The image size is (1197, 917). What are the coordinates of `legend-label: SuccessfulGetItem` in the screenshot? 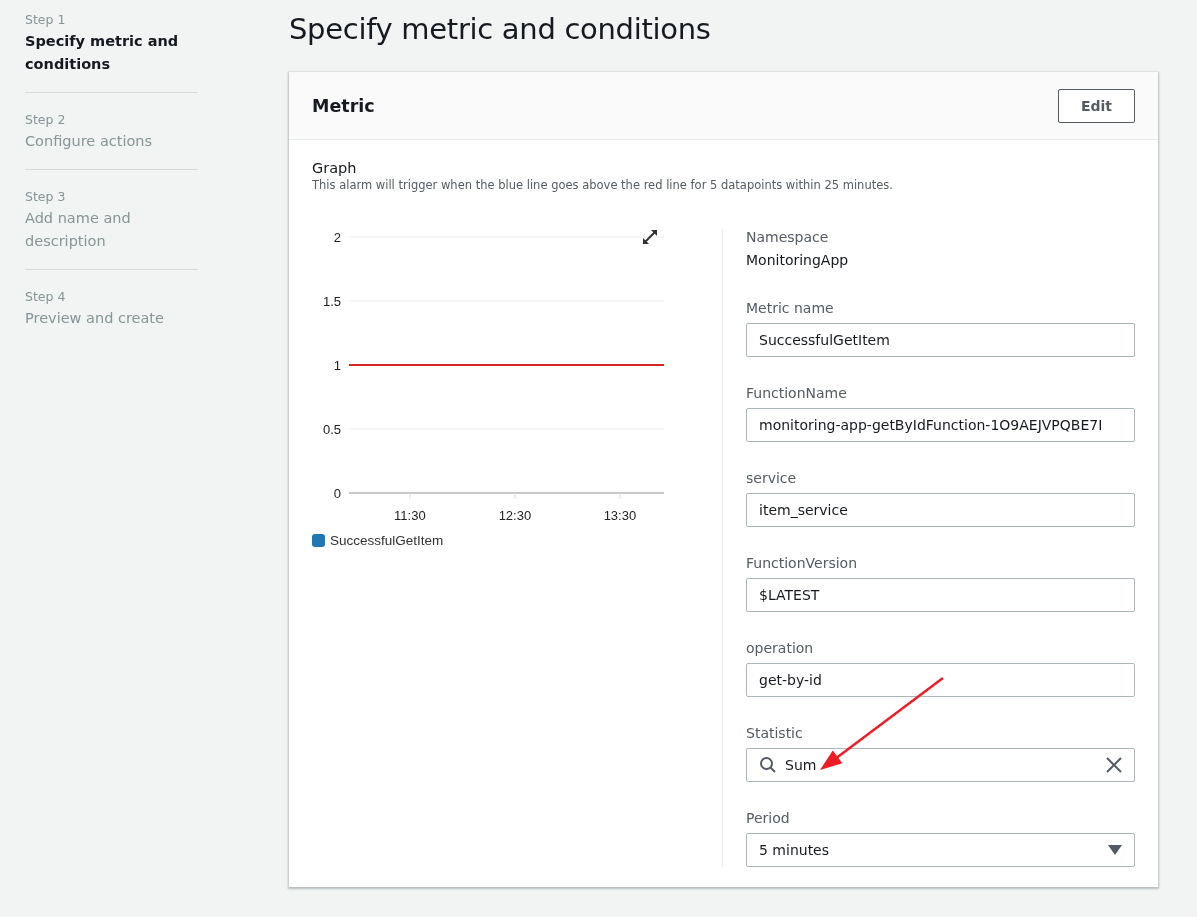 It's located at (387, 540).